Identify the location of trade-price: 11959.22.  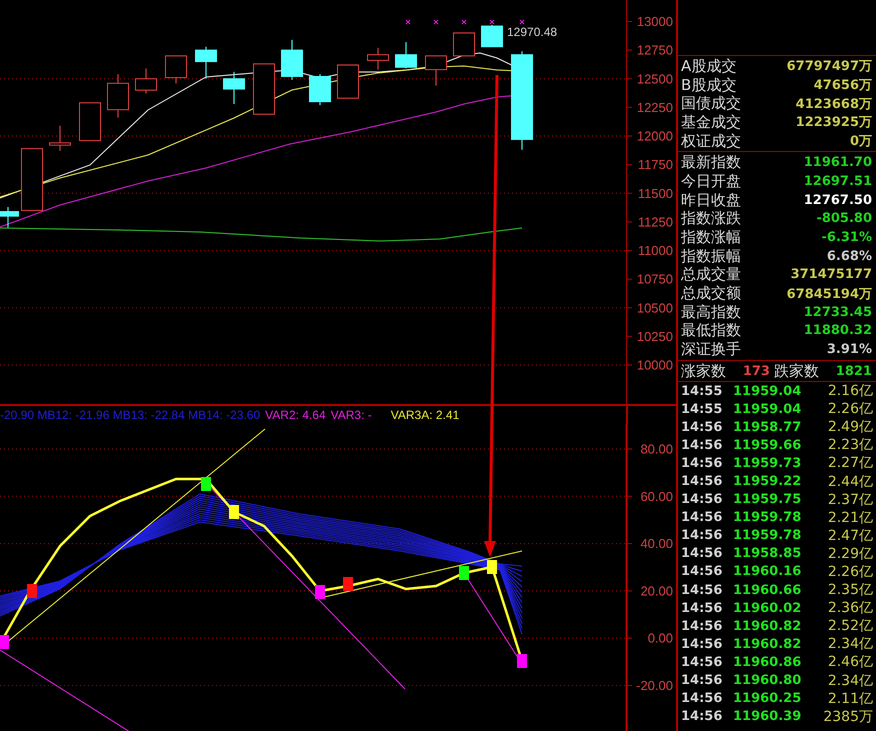
(767, 482).